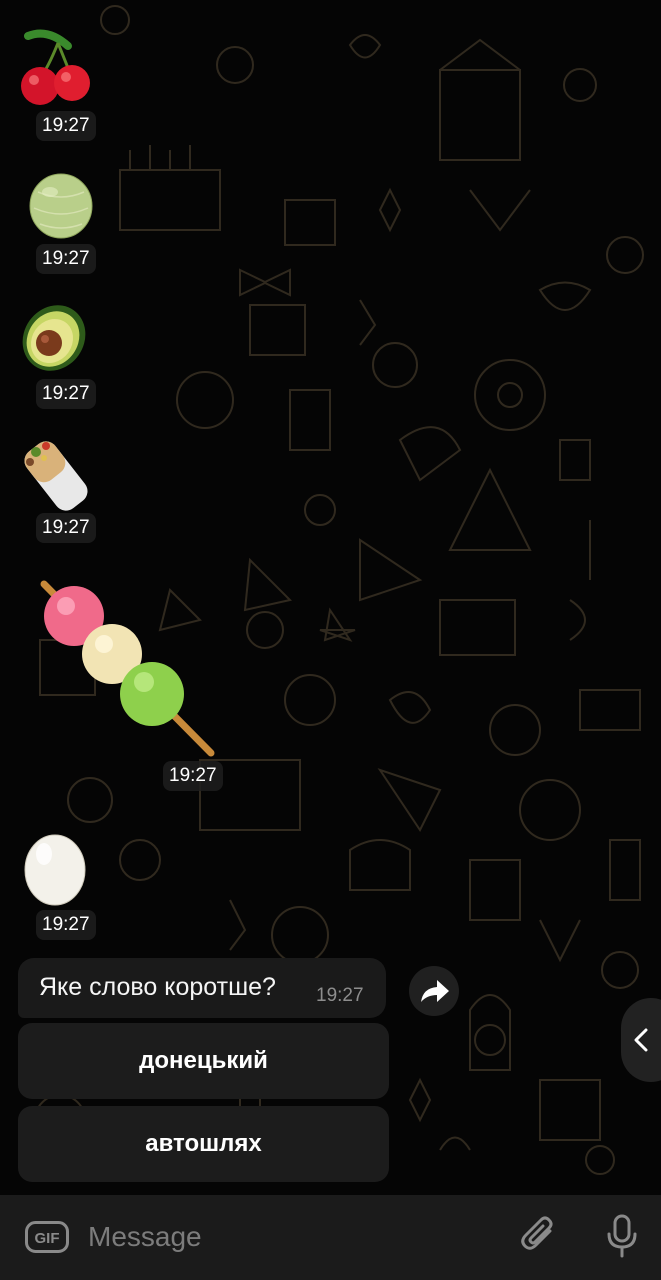 This screenshot has height=1280, width=661. I want to click on egg-icon, so click(55, 870).